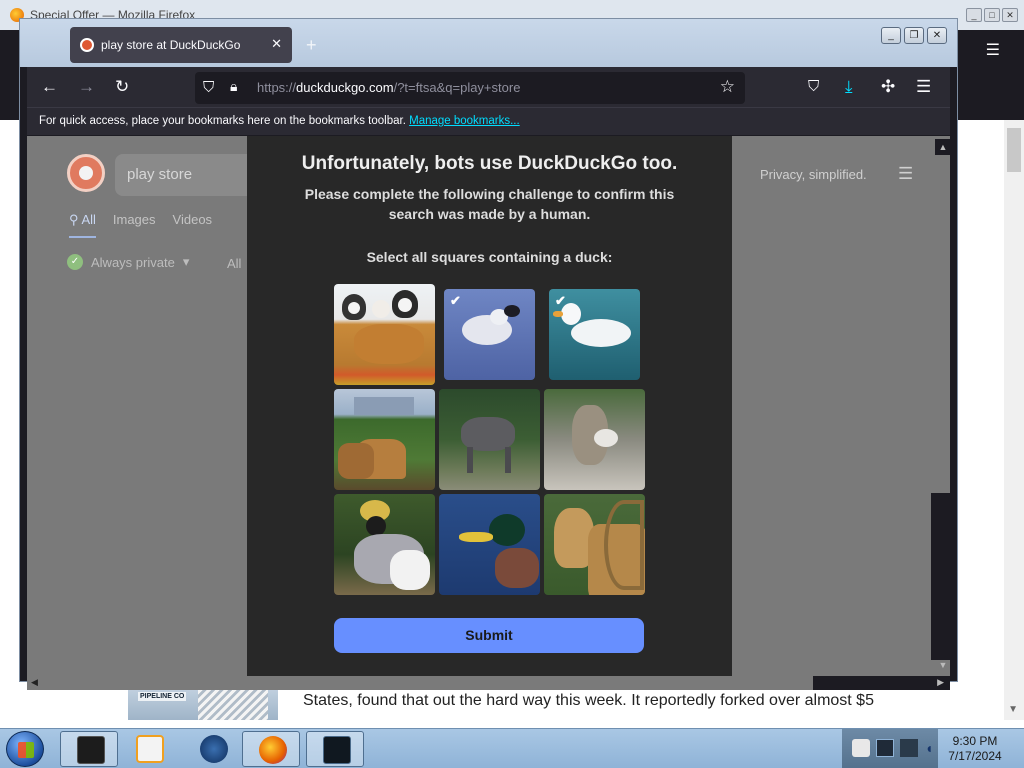  I want to click on mallard-bill, so click(476, 537).